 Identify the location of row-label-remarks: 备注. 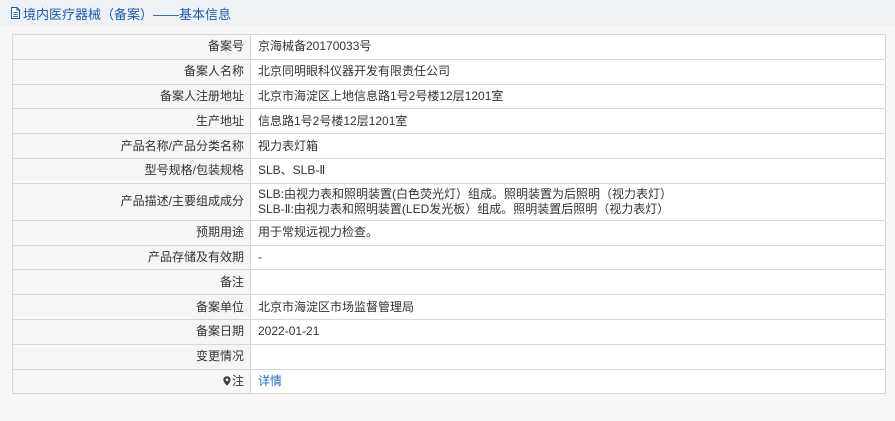
(131, 282).